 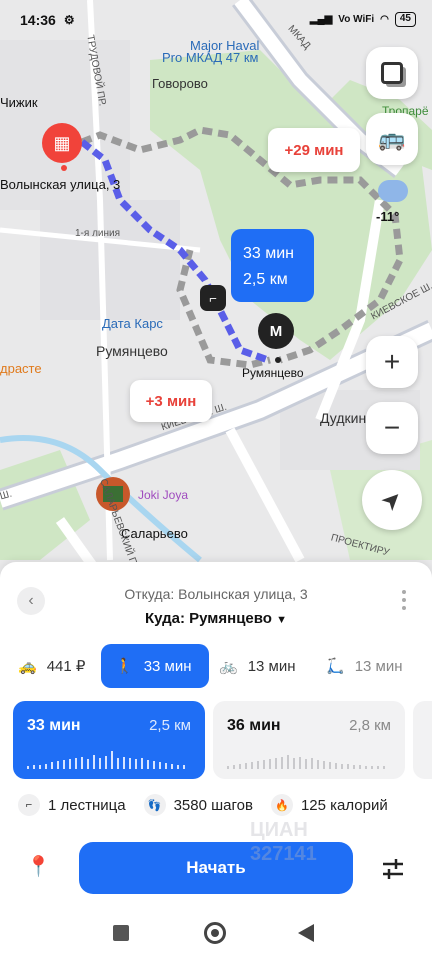 What do you see at coordinates (121, 933) in the screenshot?
I see `recents-button` at bounding box center [121, 933].